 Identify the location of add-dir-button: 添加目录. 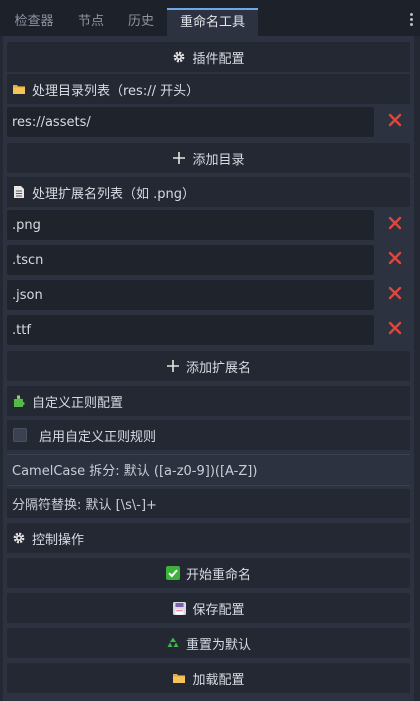
(208, 158).